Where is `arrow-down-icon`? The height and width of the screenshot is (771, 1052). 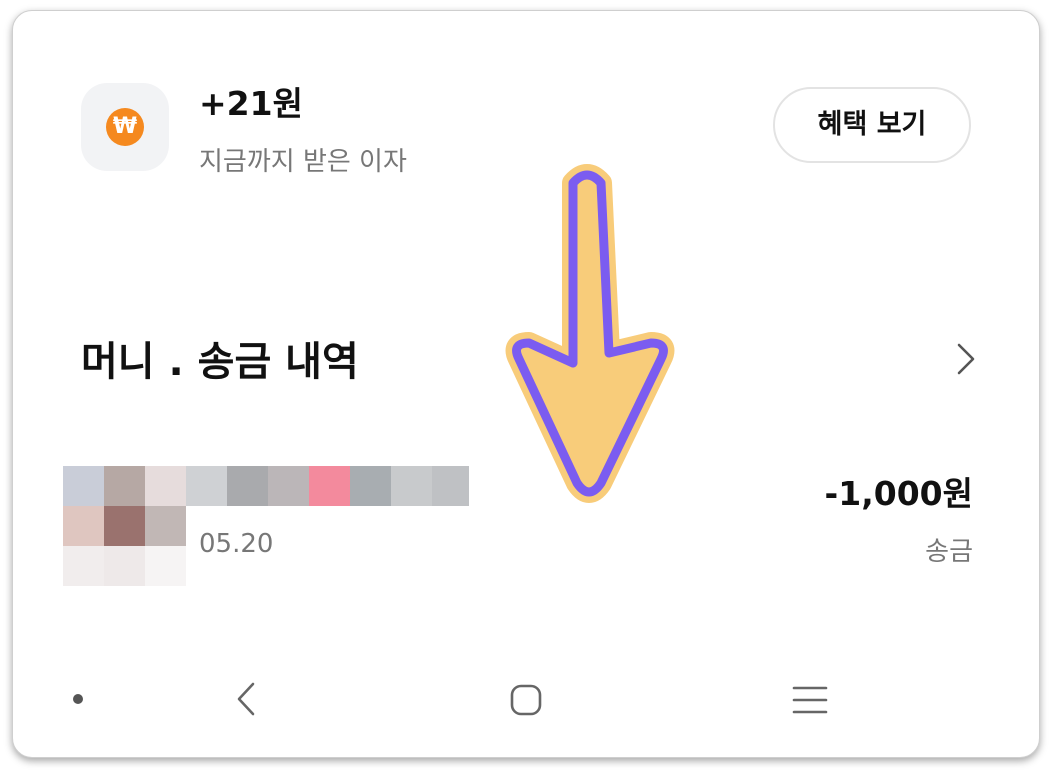
arrow-down-icon is located at coordinates (590, 333).